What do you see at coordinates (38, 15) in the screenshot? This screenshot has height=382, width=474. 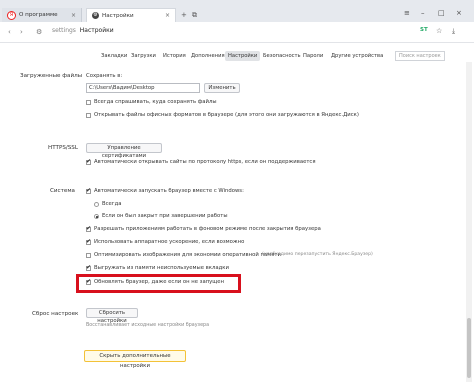 I see `tab-label: О программе` at bounding box center [38, 15].